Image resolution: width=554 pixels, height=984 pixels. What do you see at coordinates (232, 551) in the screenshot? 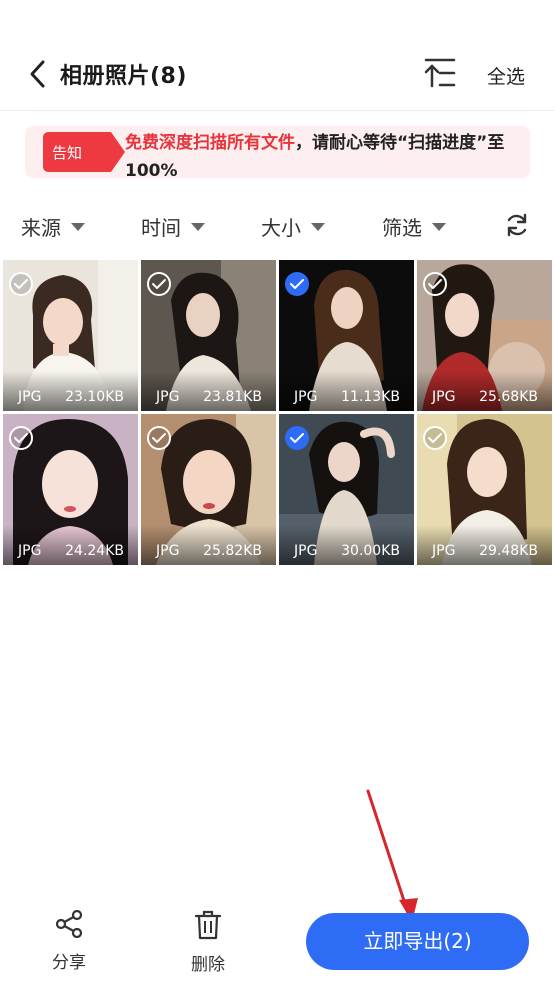
I see `photo-size: 25.82KB` at bounding box center [232, 551].